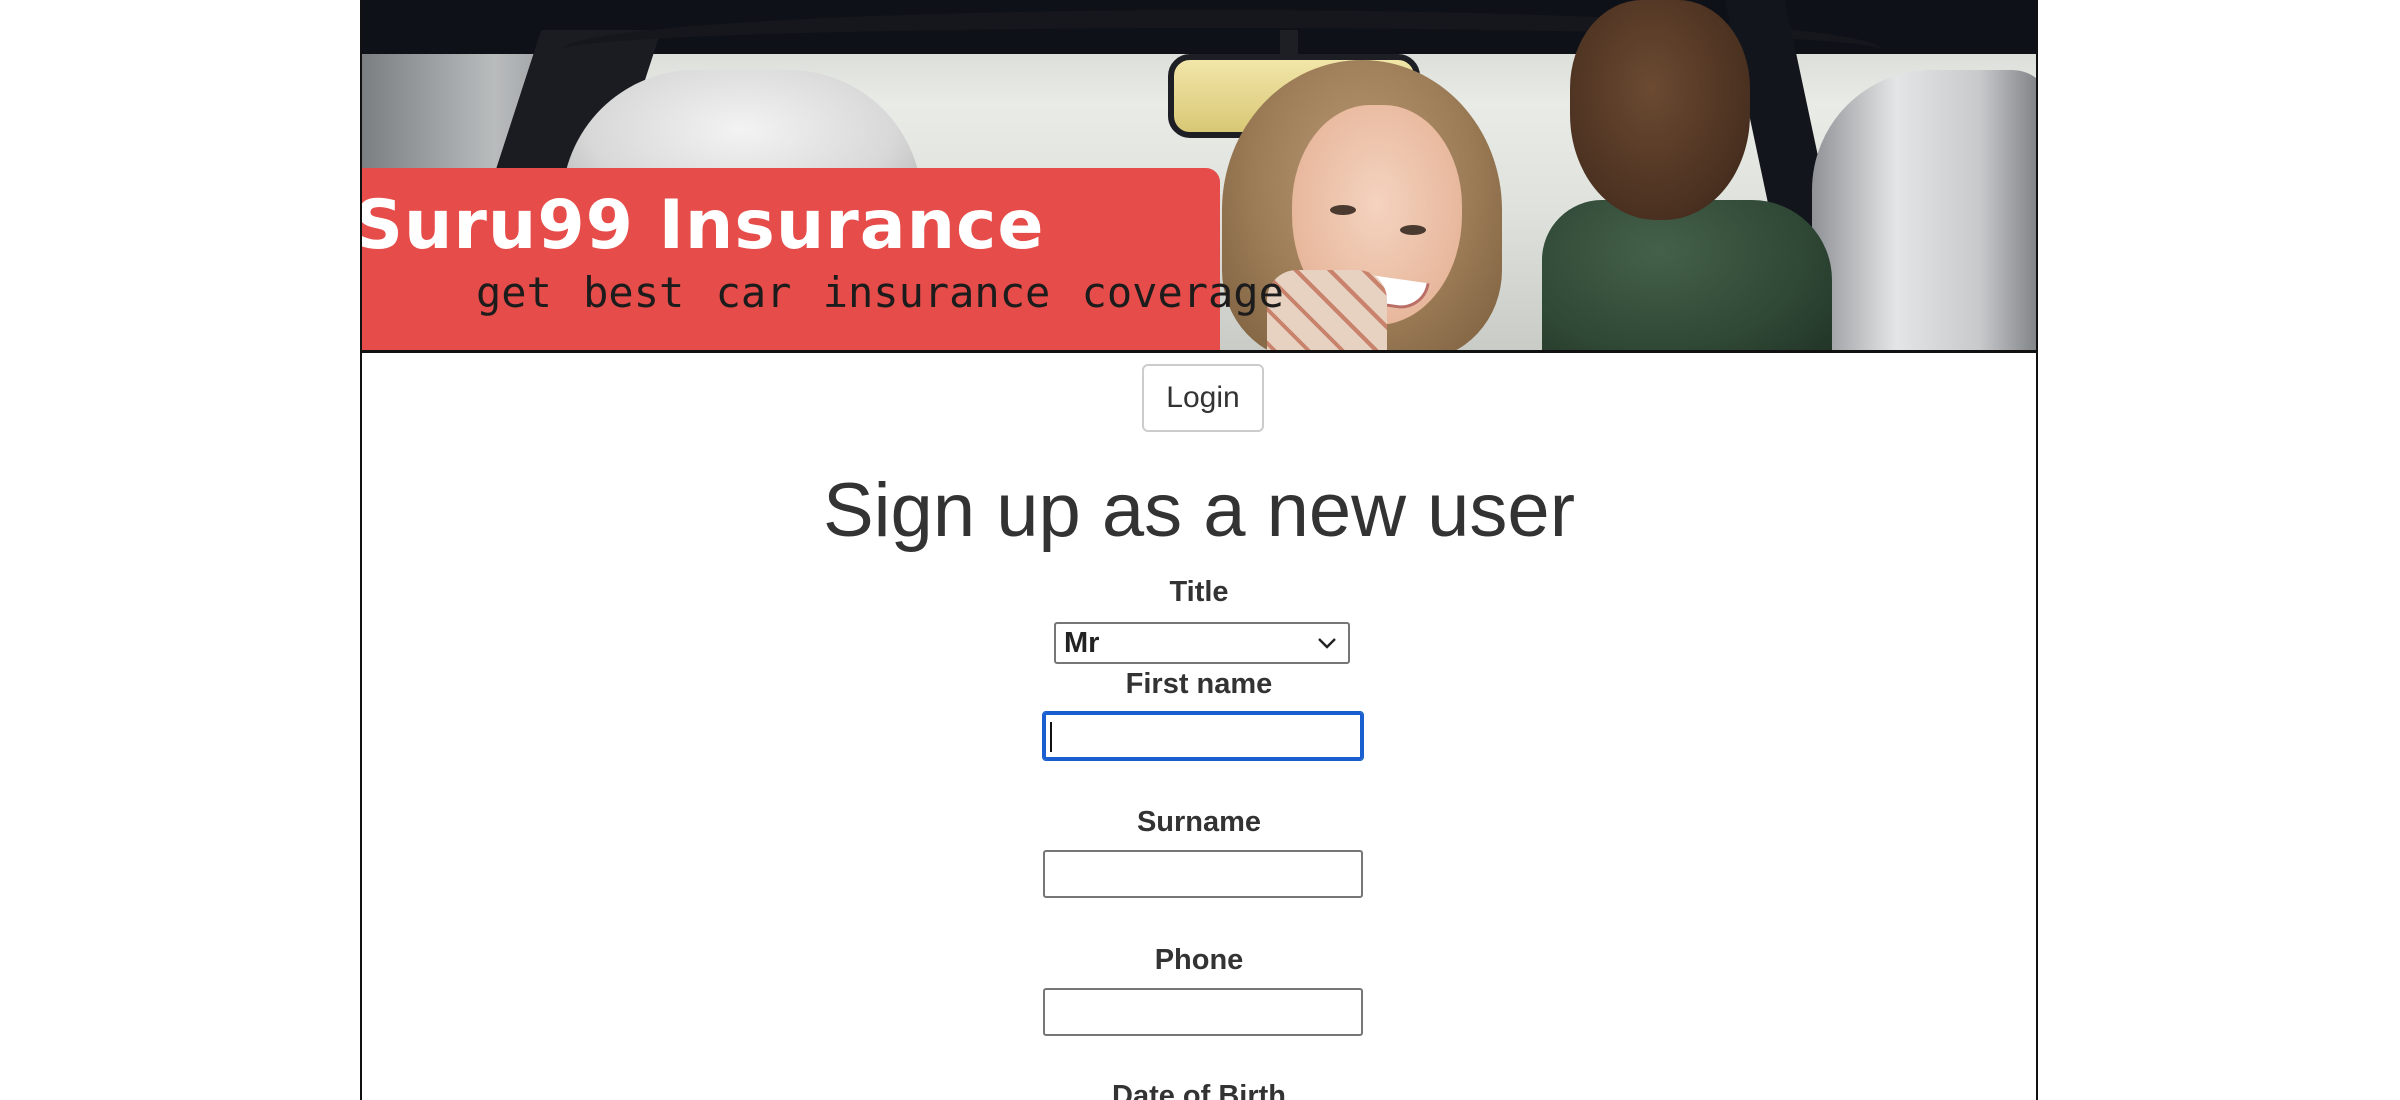  Describe the element at coordinates (1343, 210) in the screenshot. I see `banner-woman-eye-left` at that location.